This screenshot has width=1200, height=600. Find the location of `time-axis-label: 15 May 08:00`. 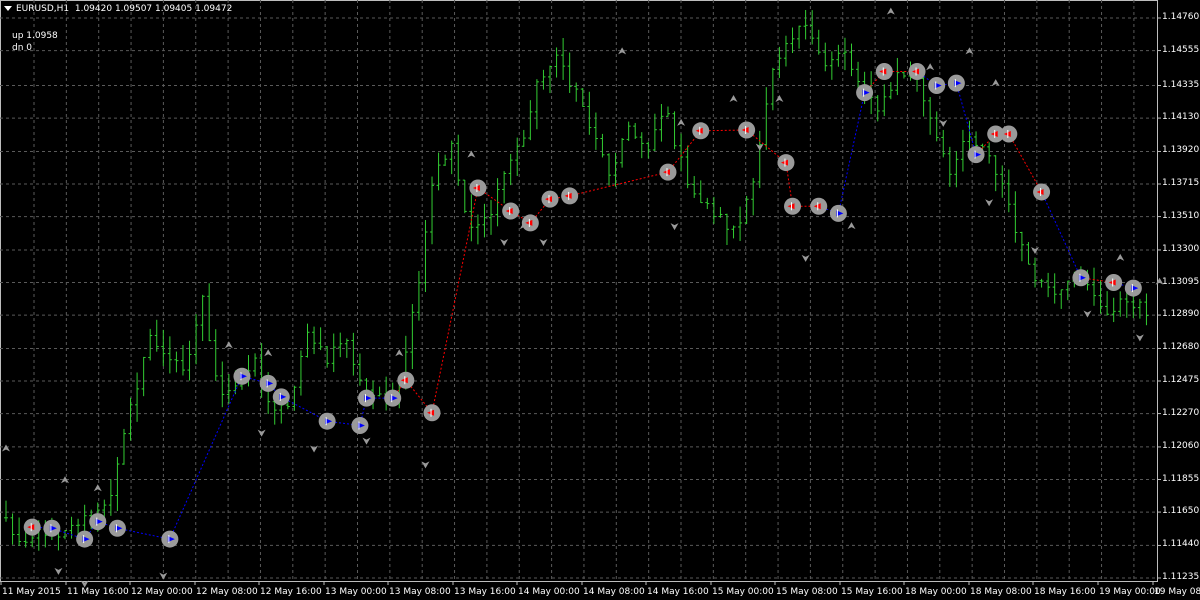

time-axis-label: 15 May 08:00 is located at coordinates (807, 592).